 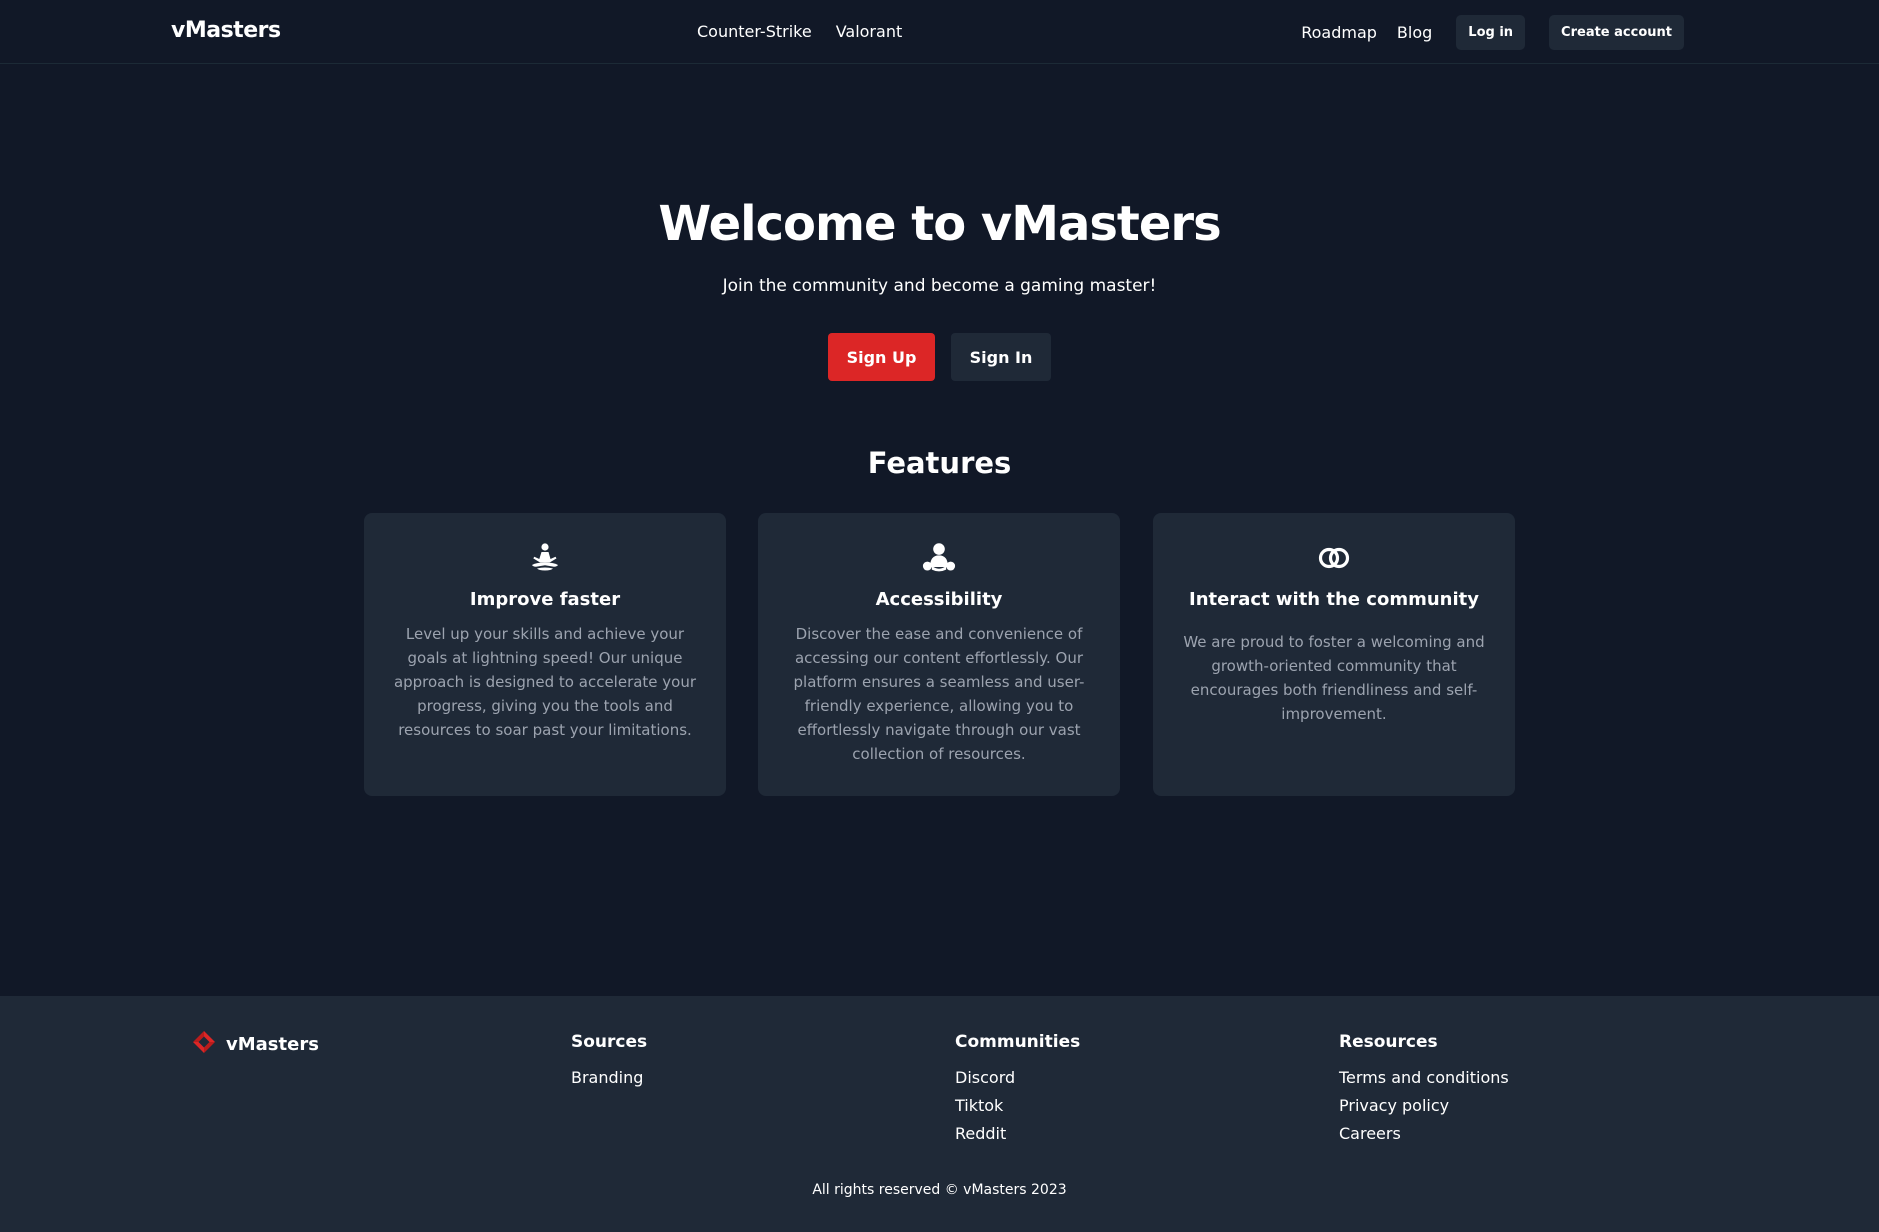 What do you see at coordinates (1616, 32) in the screenshot?
I see `create-account-button: Create account` at bounding box center [1616, 32].